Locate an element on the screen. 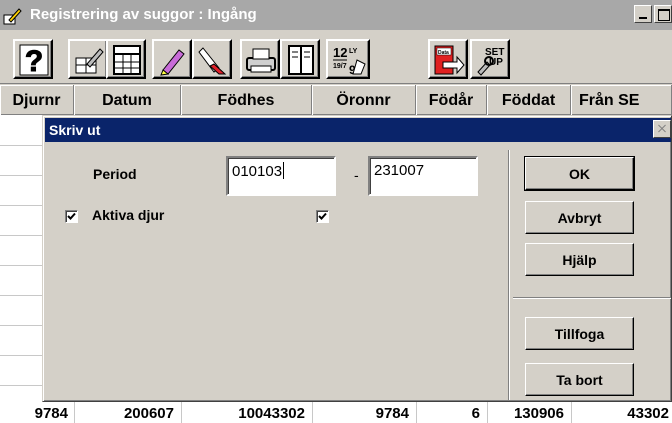  setup-tool-button: SET UP is located at coordinates (490, 59).